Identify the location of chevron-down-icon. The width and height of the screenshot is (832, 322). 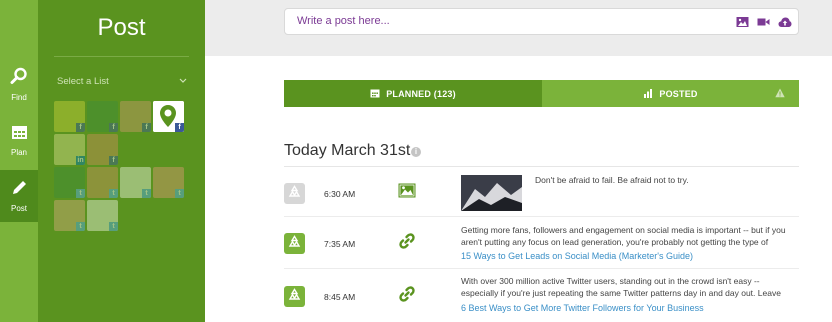
(183, 81).